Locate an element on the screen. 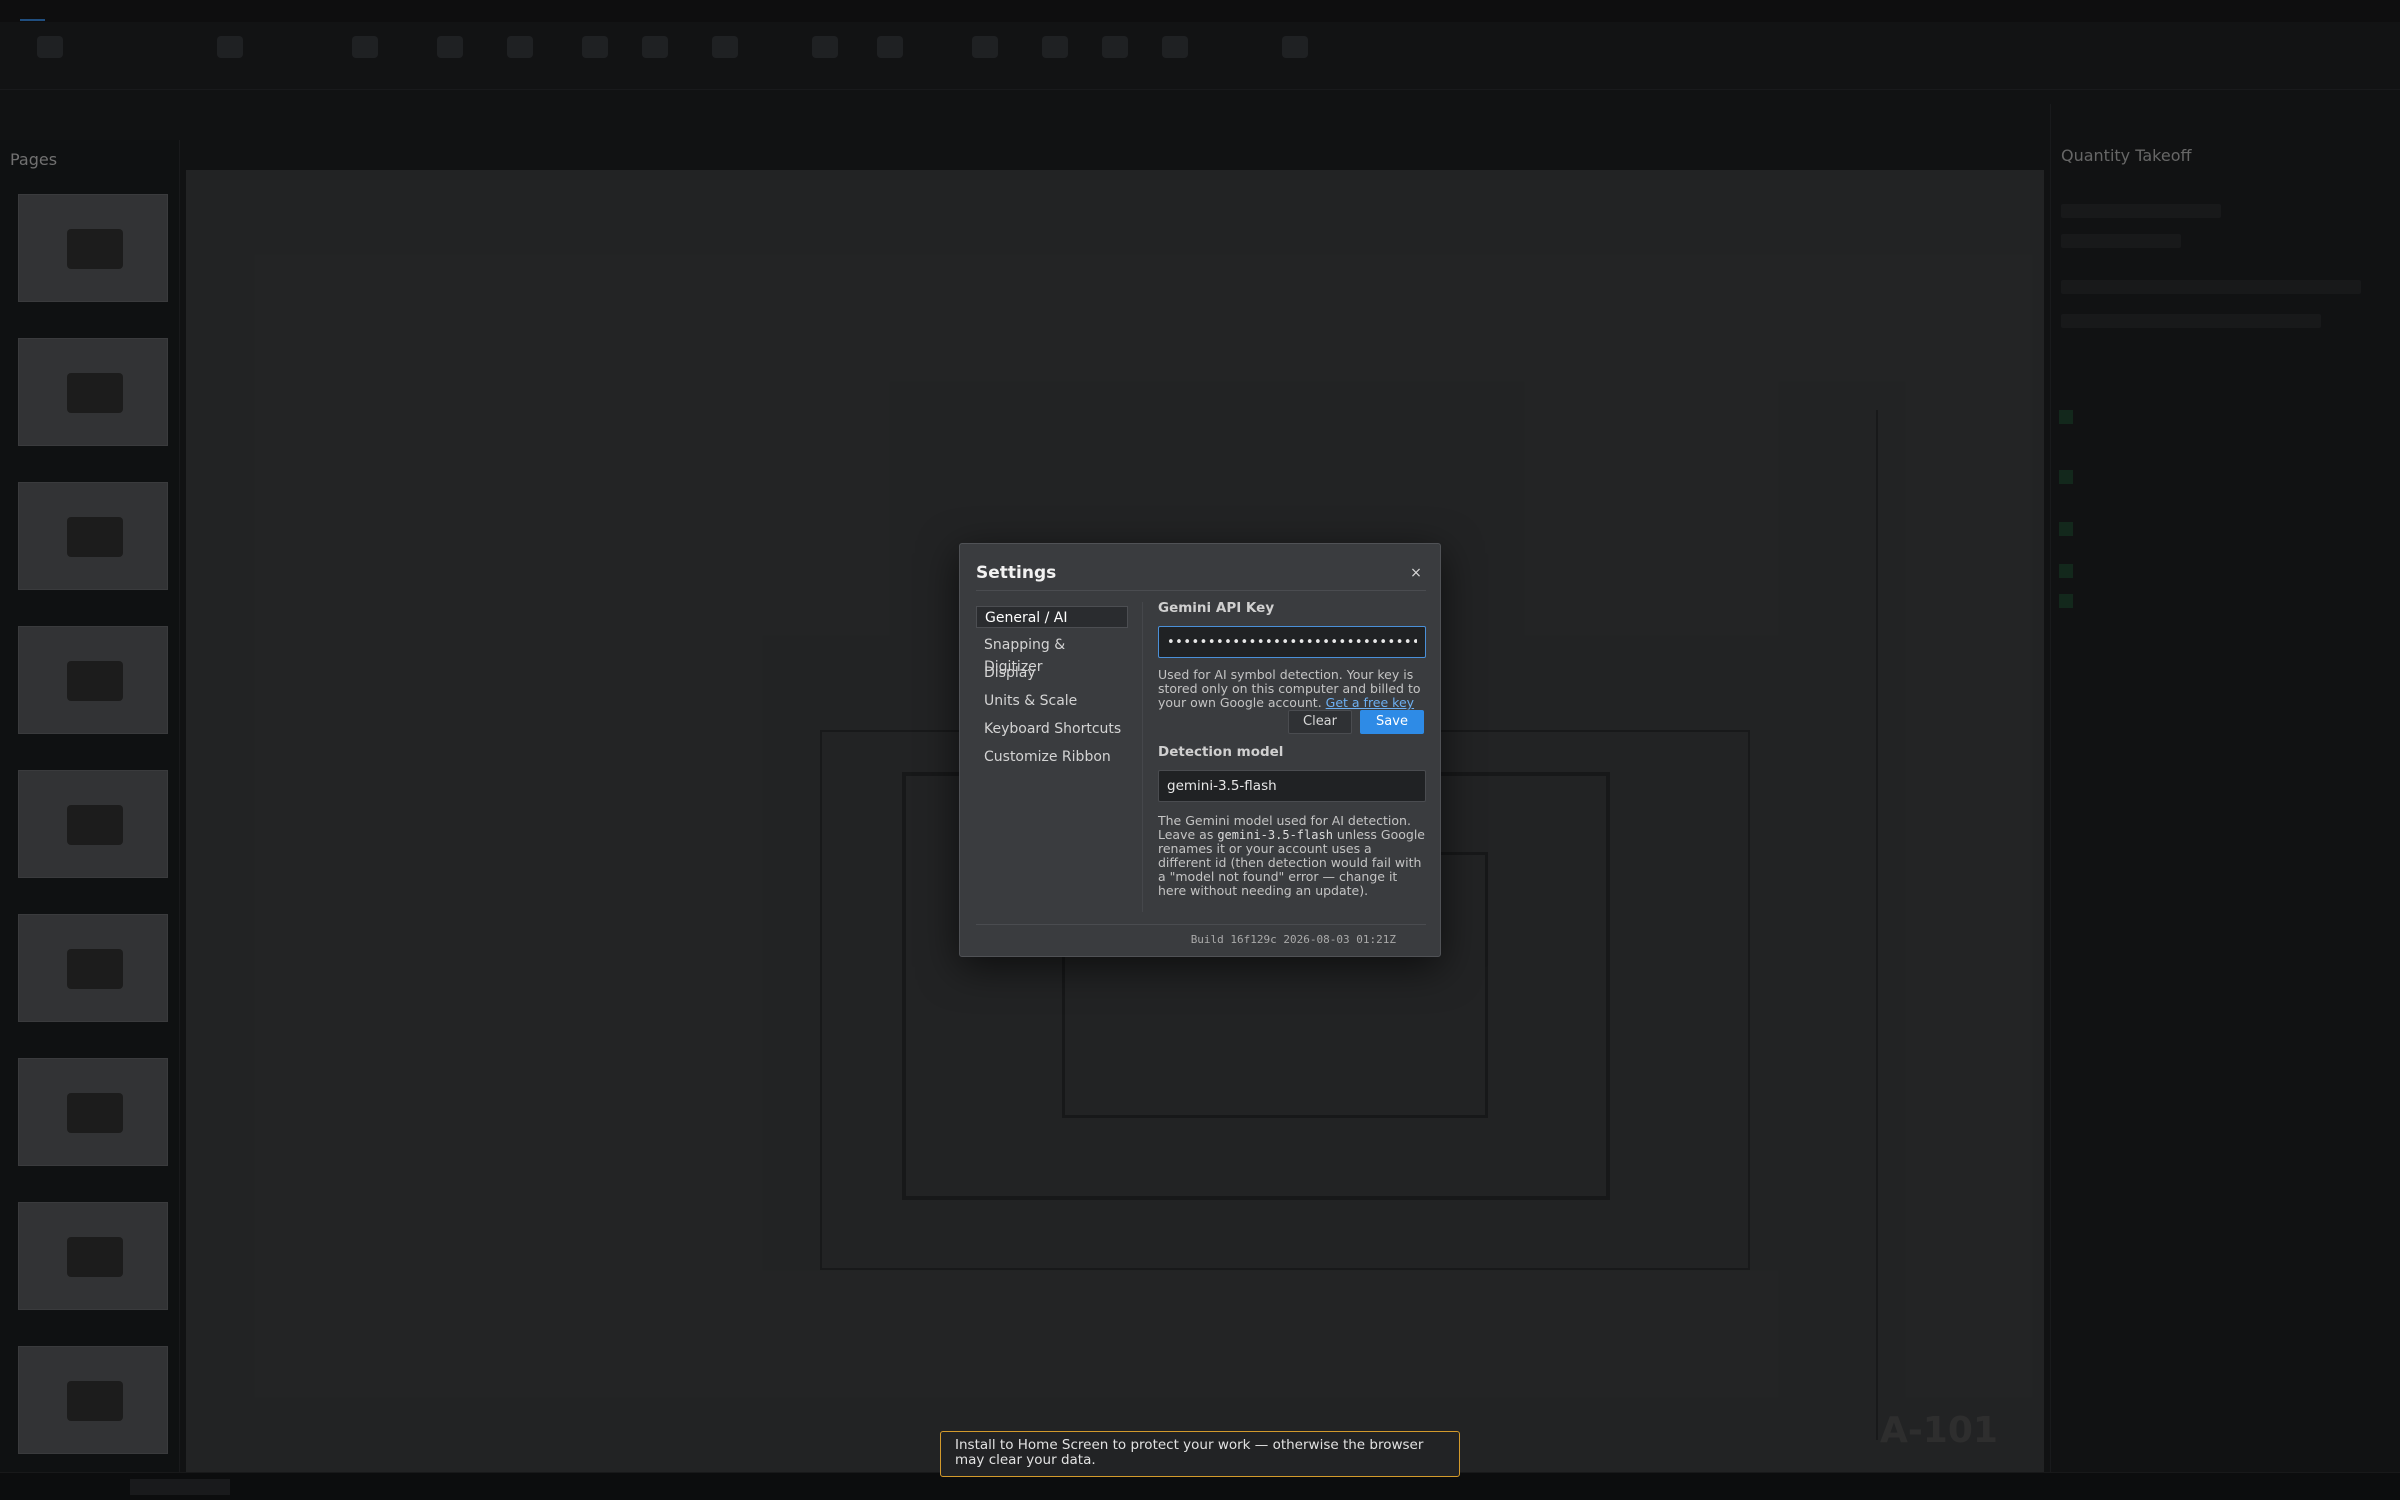 This screenshot has height=1500, width=2400. detection-model-input is located at coordinates (1292, 786).